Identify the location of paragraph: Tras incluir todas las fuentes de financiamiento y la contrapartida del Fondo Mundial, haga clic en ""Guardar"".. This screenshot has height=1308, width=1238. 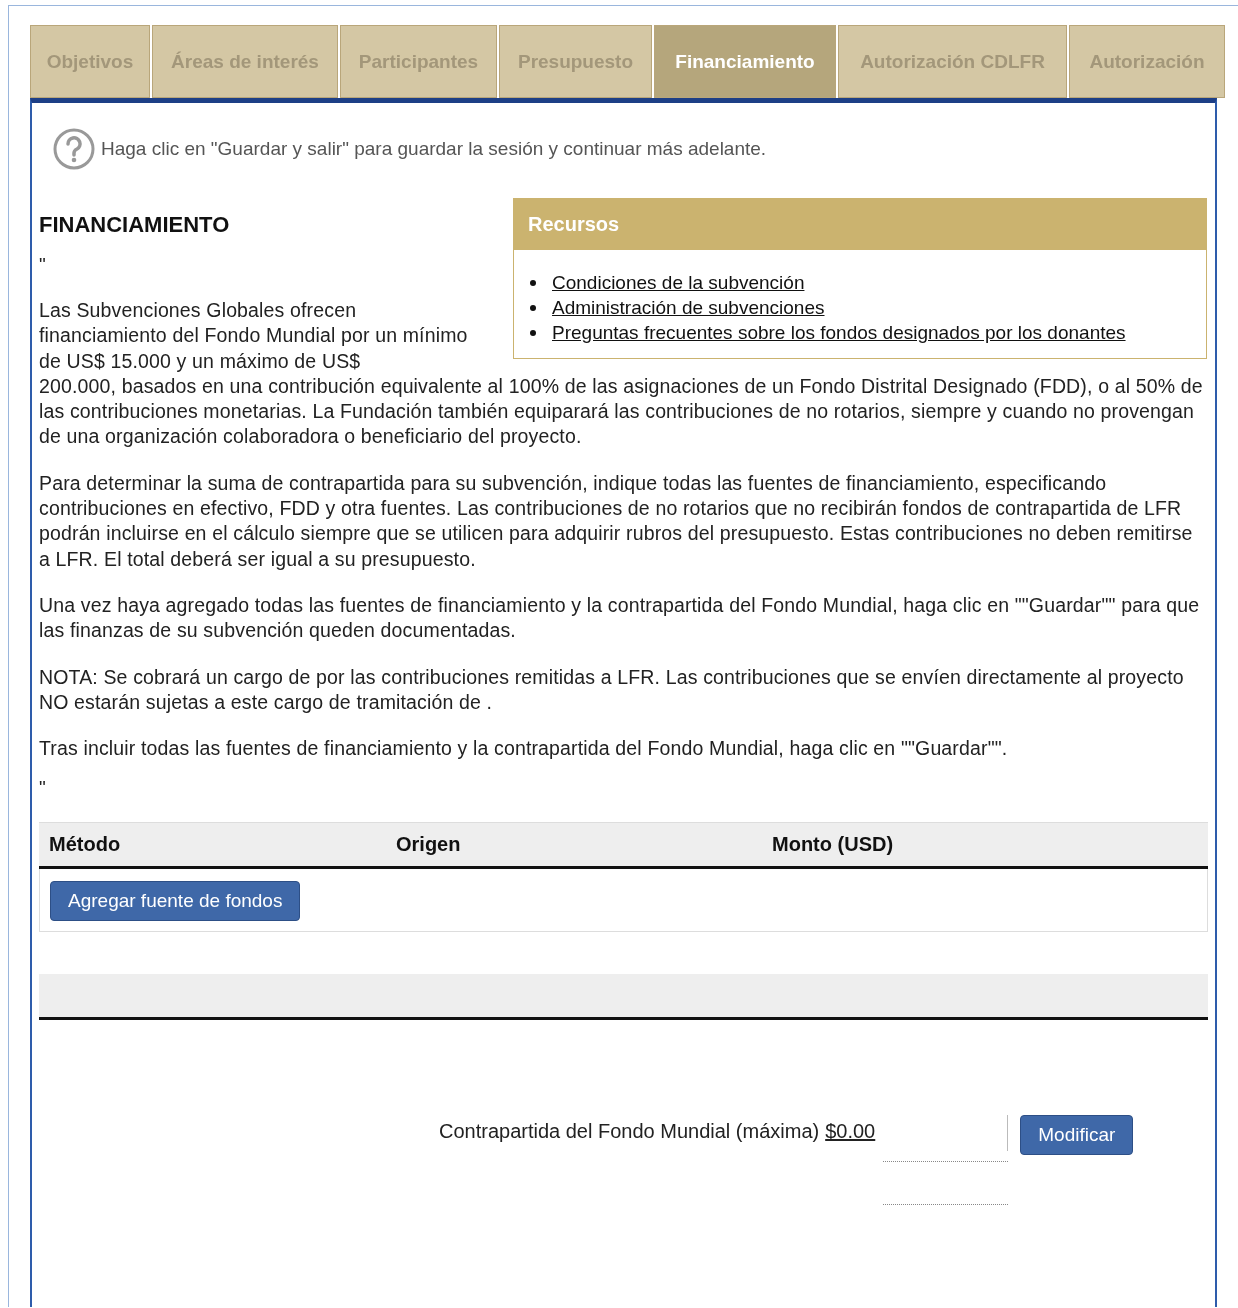
(524, 749).